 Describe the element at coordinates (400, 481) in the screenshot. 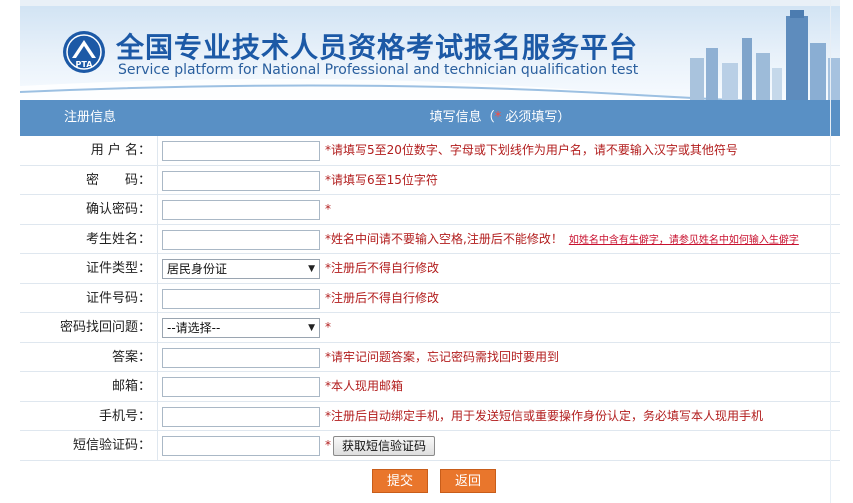

I see `submit-button: 提交` at that location.